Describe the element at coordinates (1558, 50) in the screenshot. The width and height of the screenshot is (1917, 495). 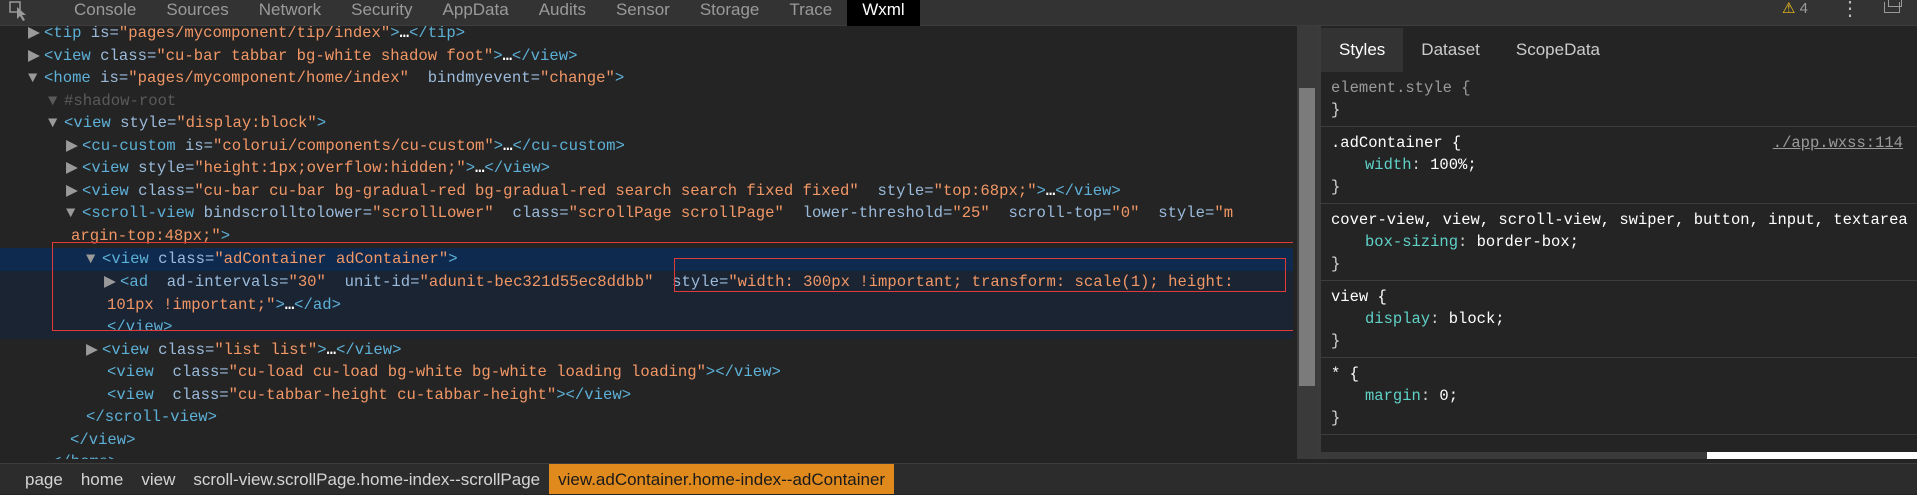
I see `tab-scopedata: ScopeData` at that location.